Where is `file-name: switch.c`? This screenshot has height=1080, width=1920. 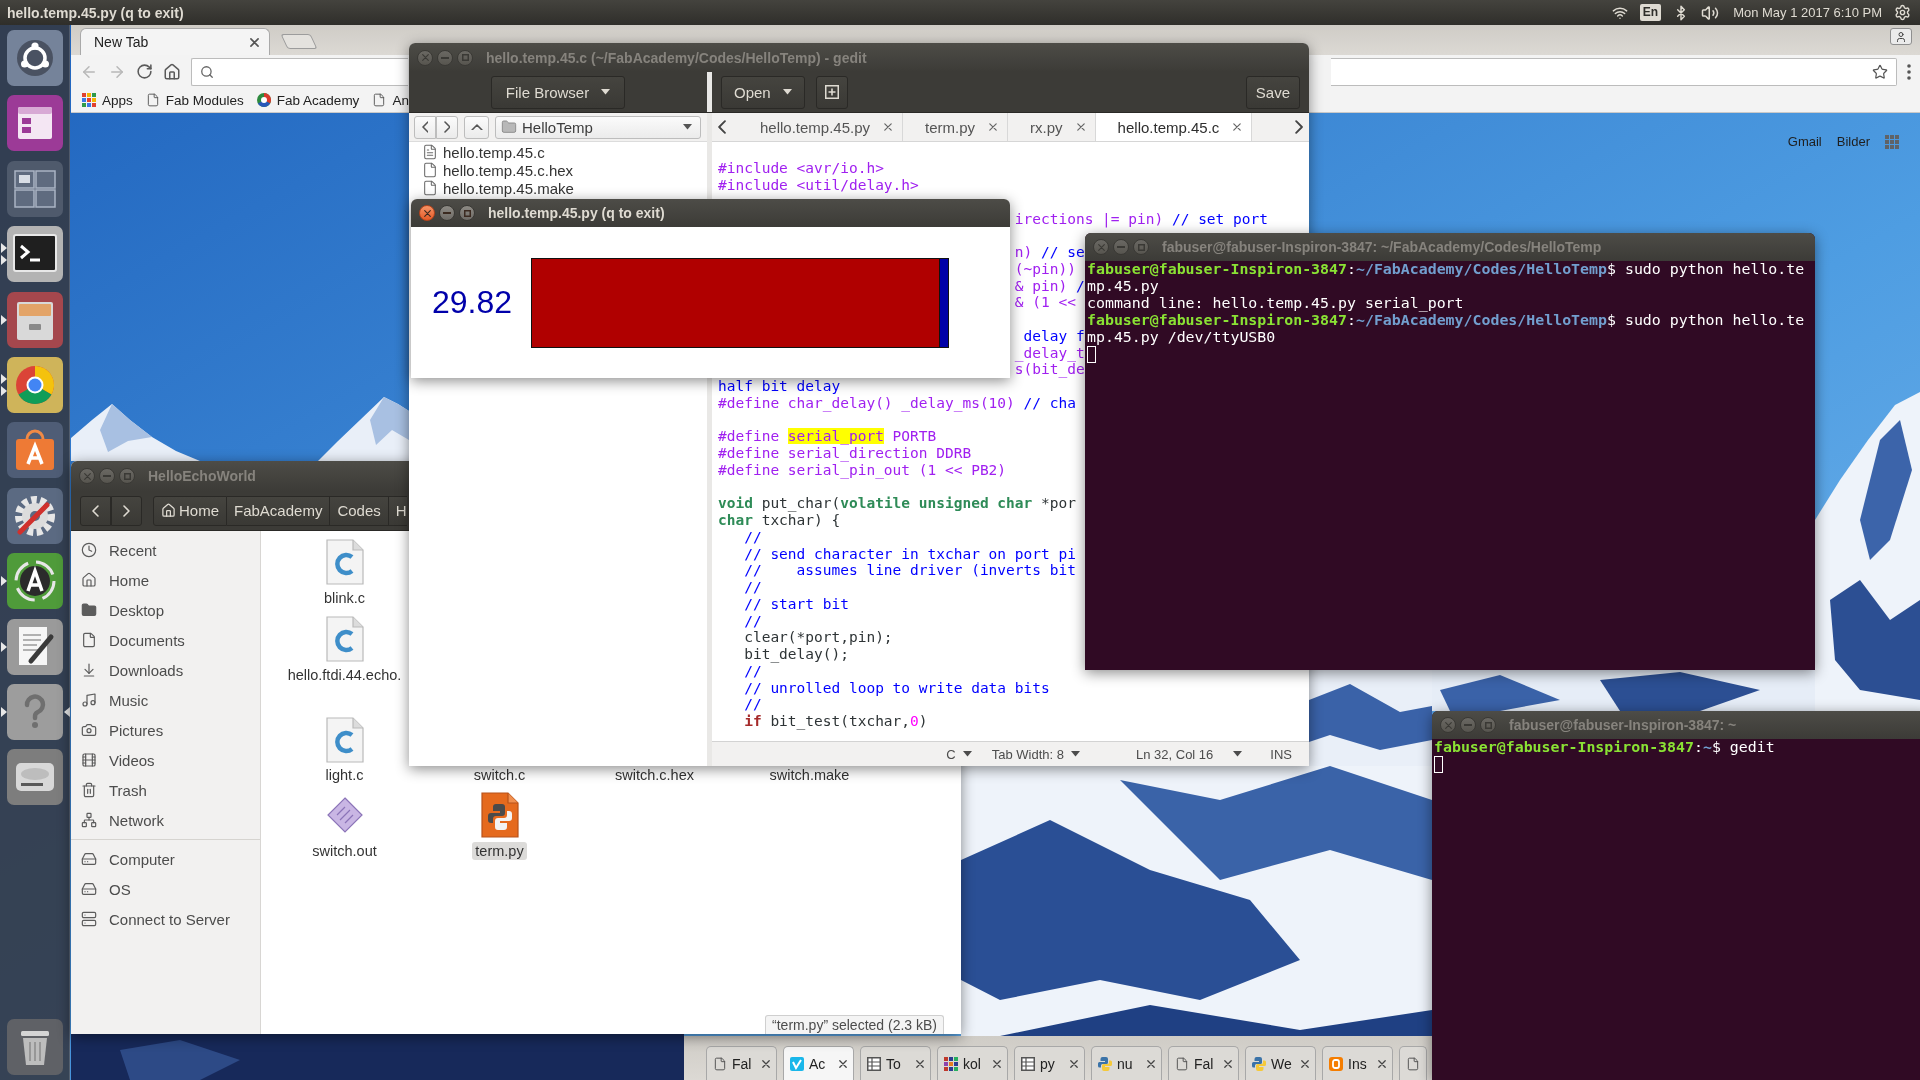 file-name: switch.c is located at coordinates (499, 775).